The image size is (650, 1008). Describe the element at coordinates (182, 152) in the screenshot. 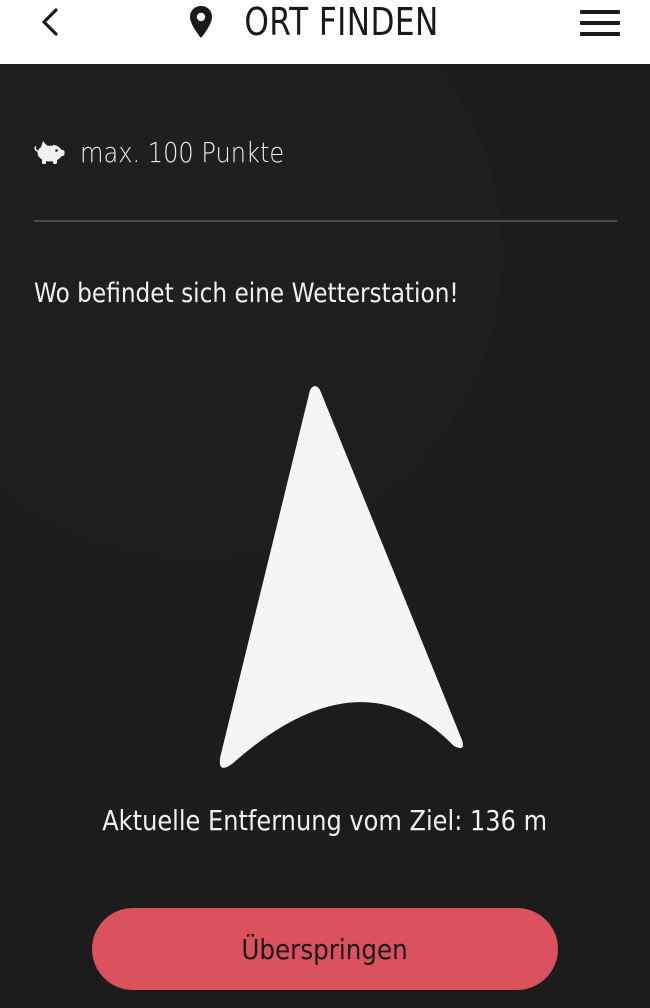

I see `points-label: max. 100 Punkte` at that location.